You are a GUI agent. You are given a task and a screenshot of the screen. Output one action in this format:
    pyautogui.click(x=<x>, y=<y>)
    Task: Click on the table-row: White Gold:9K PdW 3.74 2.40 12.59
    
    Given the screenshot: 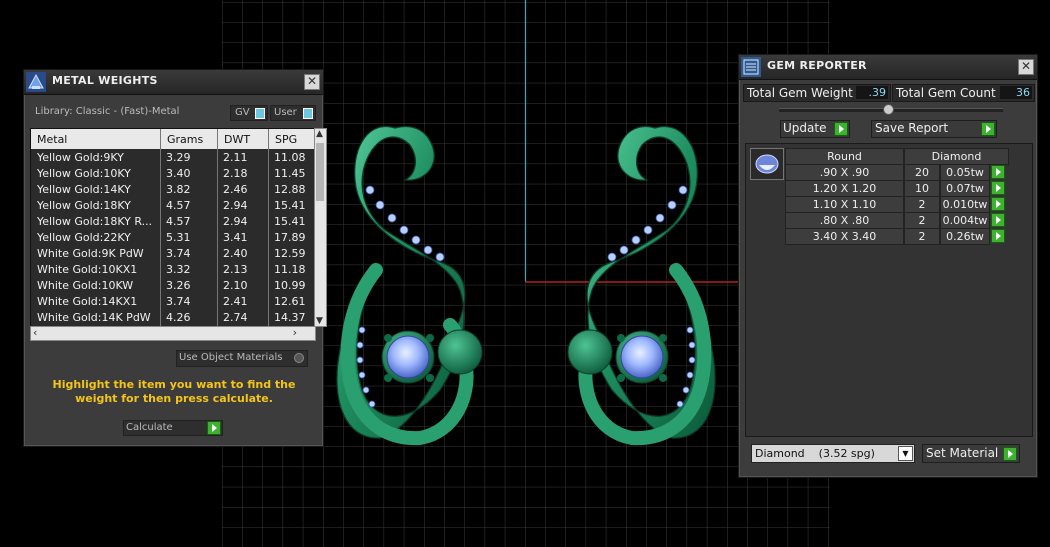 What is the action you would take?
    pyautogui.click(x=173, y=254)
    